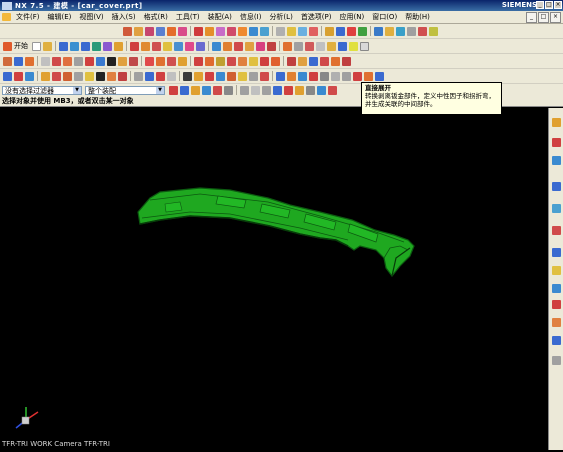  What do you see at coordinates (280, 31) in the screenshot?
I see `trim-body-icon` at bounding box center [280, 31].